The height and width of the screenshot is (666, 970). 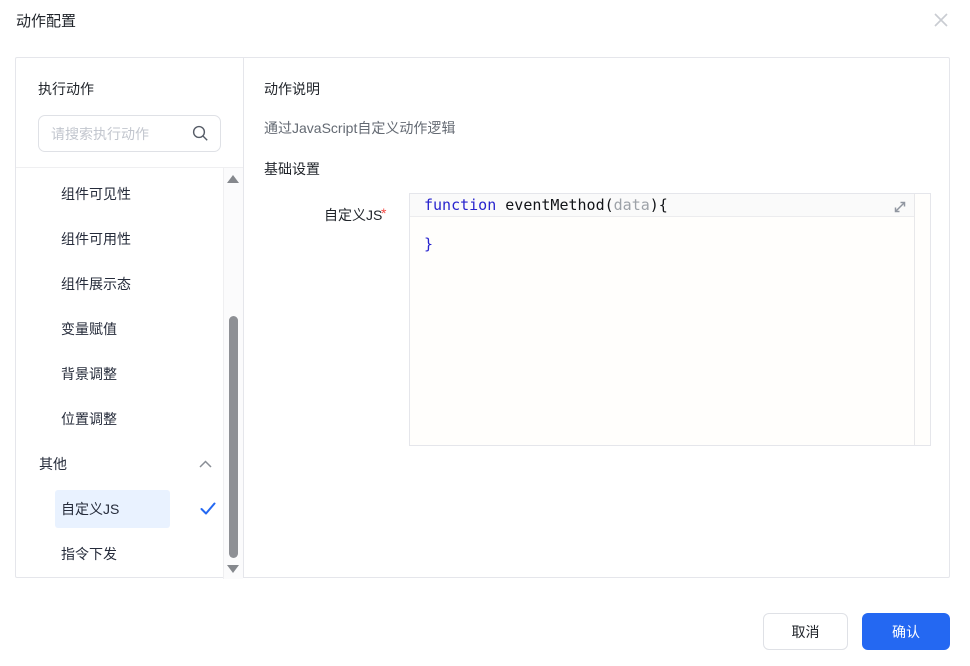 I want to click on action-item-custom-js: 自定义JS, so click(x=120, y=508).